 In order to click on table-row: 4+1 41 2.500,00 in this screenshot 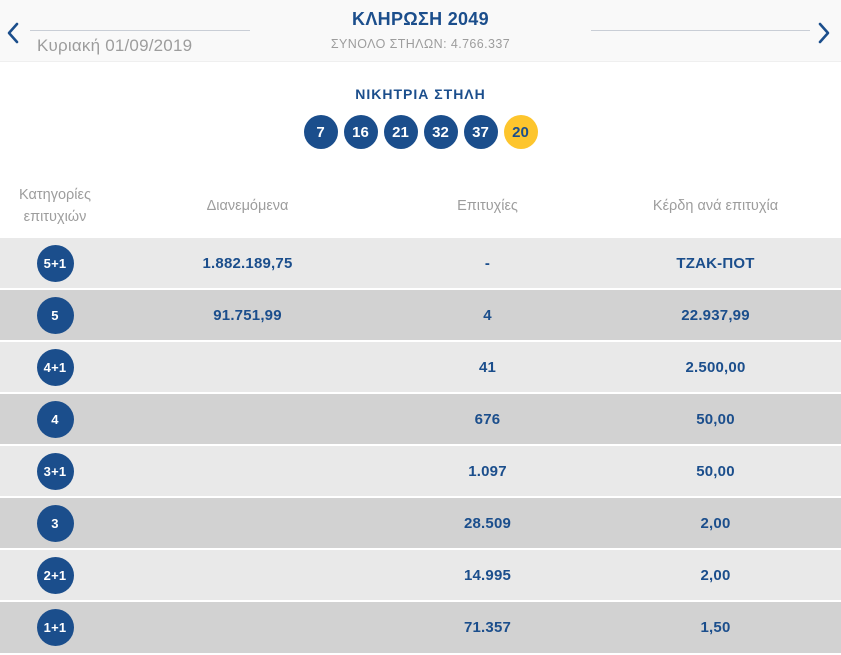, I will do `click(420, 367)`.